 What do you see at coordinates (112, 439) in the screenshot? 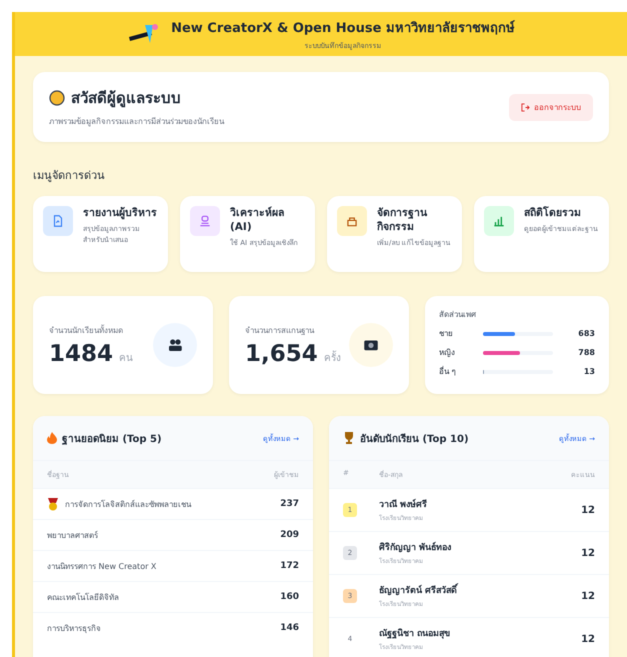
I see `table-title: ฐานยอดนิยม (Top 5)` at bounding box center [112, 439].